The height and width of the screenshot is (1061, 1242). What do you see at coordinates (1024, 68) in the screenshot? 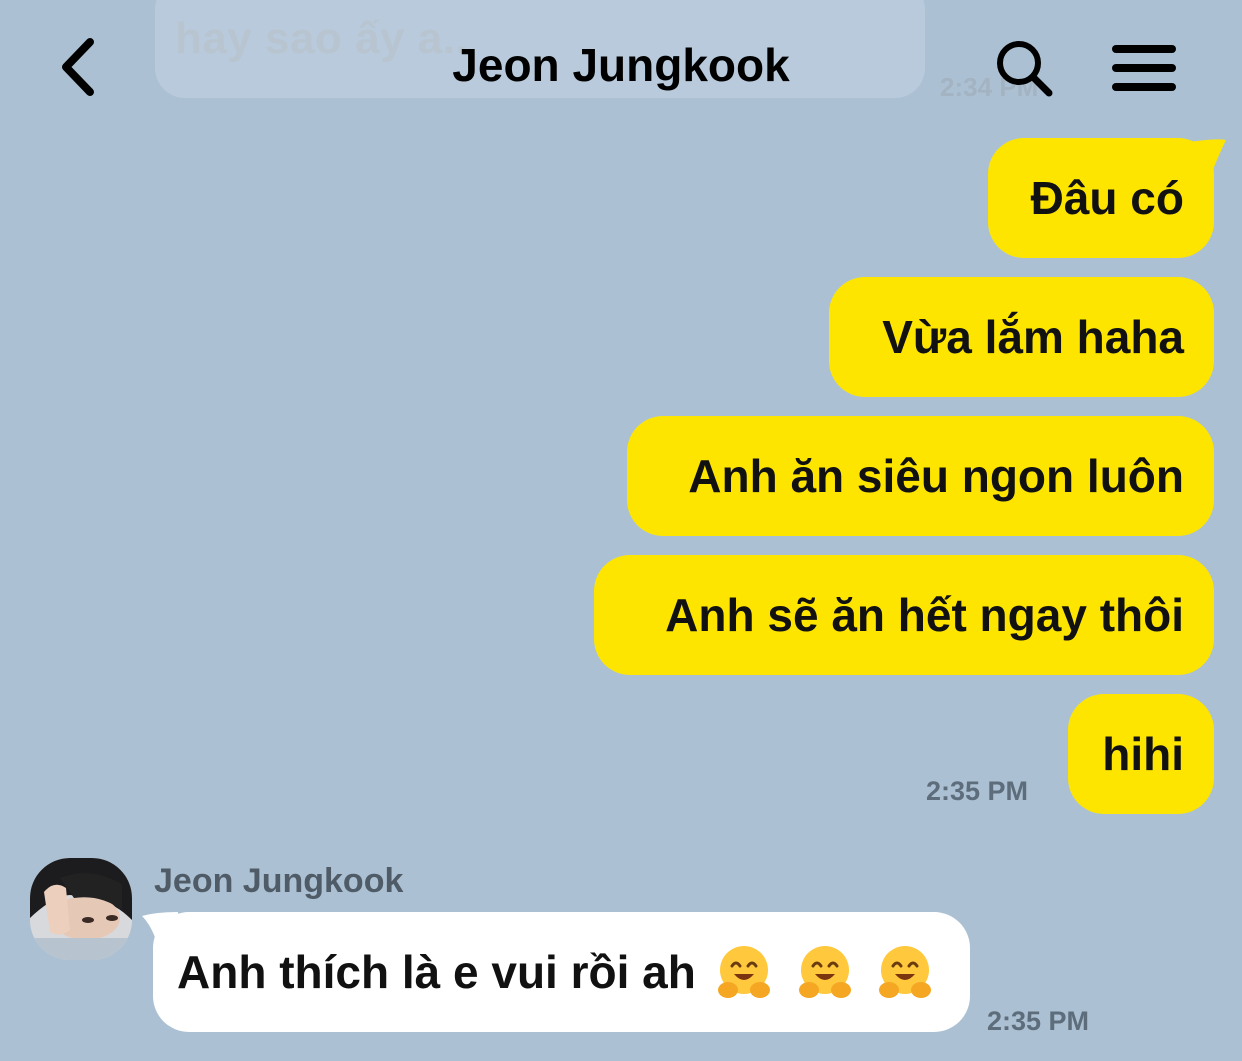
I see `search-icon` at bounding box center [1024, 68].